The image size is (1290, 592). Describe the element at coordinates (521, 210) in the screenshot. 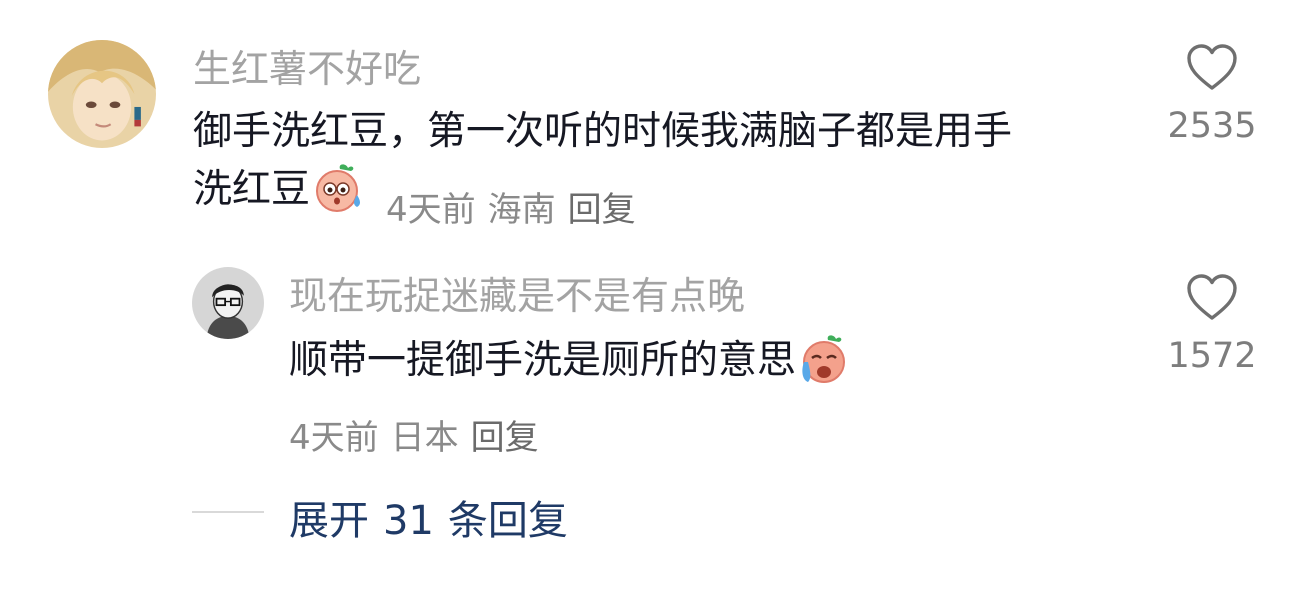

I see `comment-location: 海南` at that location.